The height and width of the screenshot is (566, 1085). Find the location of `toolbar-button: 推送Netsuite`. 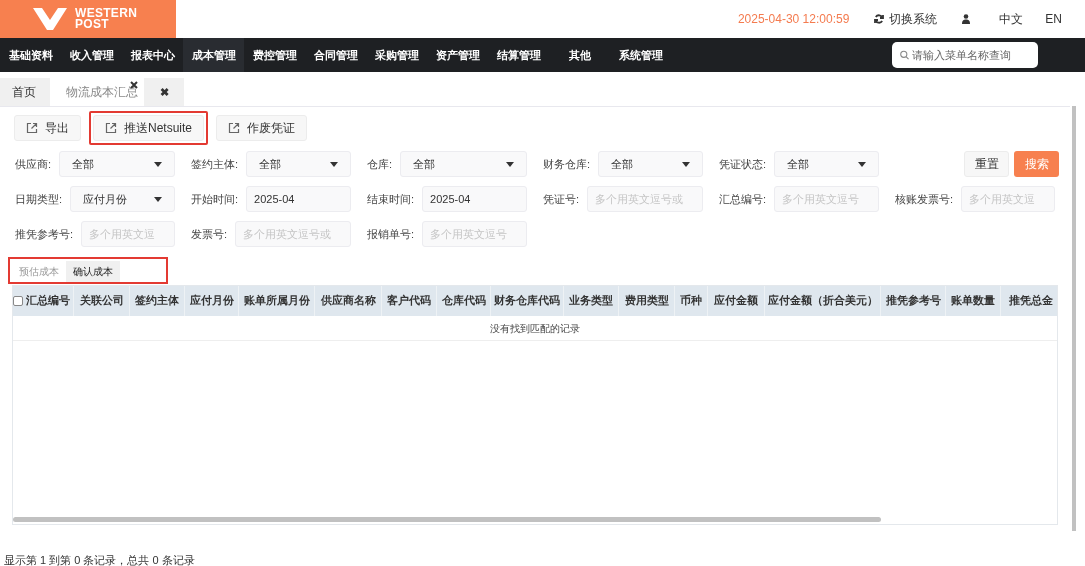

toolbar-button: 推送Netsuite is located at coordinates (149, 128).